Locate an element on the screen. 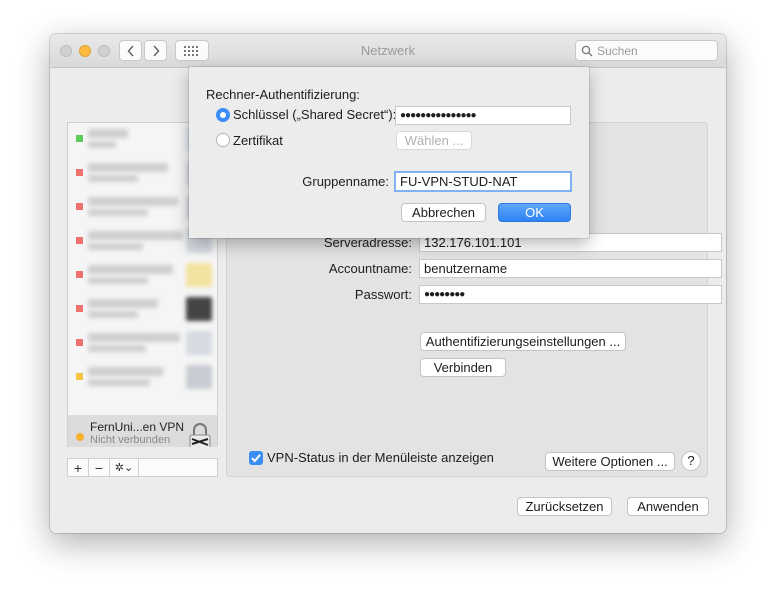 This screenshot has width=776, height=599. revert-button: Zurücksetzen is located at coordinates (564, 506).